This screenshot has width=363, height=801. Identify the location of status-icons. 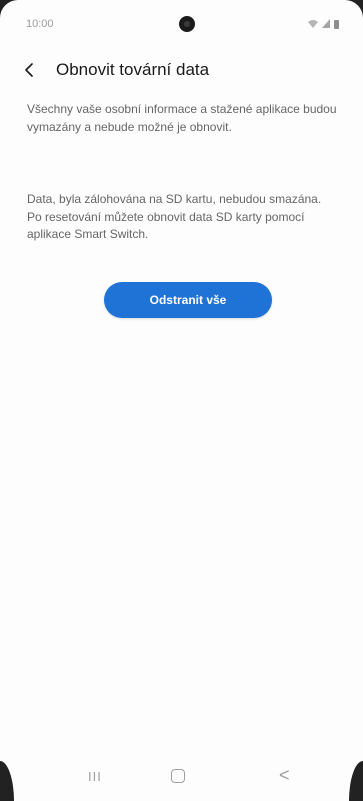
(323, 24).